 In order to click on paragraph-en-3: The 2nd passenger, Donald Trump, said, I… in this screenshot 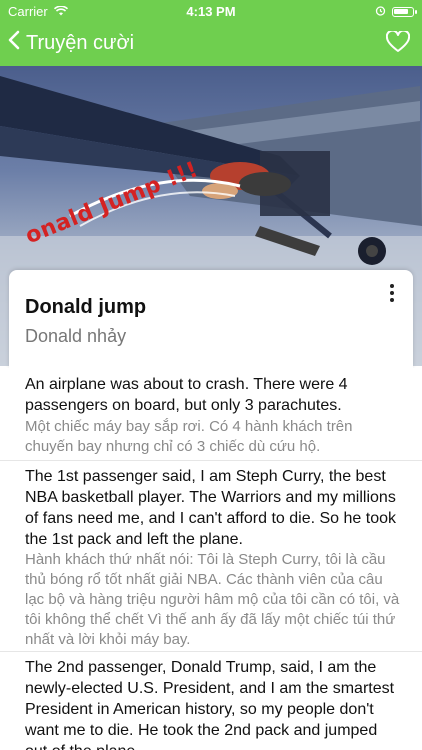, I will do `click(210, 704)`.